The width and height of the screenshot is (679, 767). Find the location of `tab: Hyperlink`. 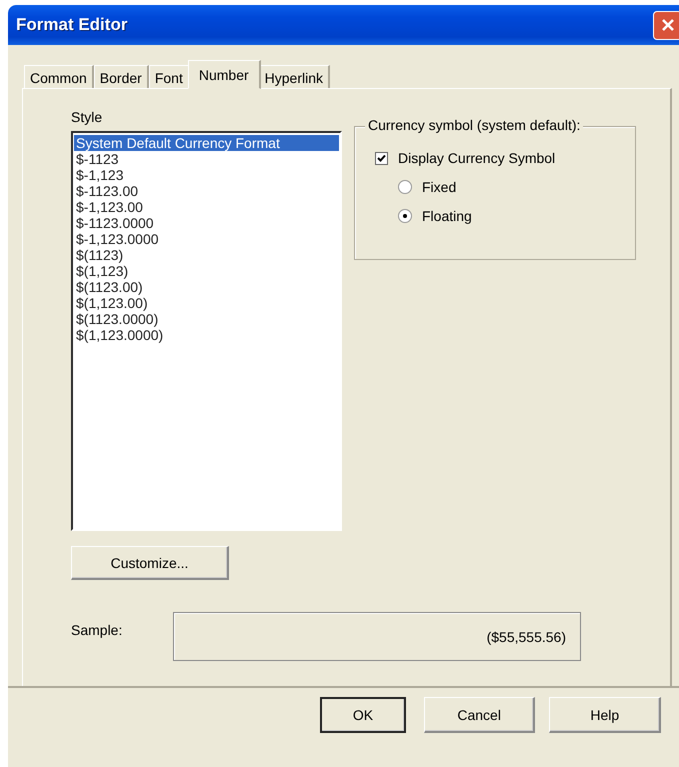

tab: Hyperlink is located at coordinates (294, 77).